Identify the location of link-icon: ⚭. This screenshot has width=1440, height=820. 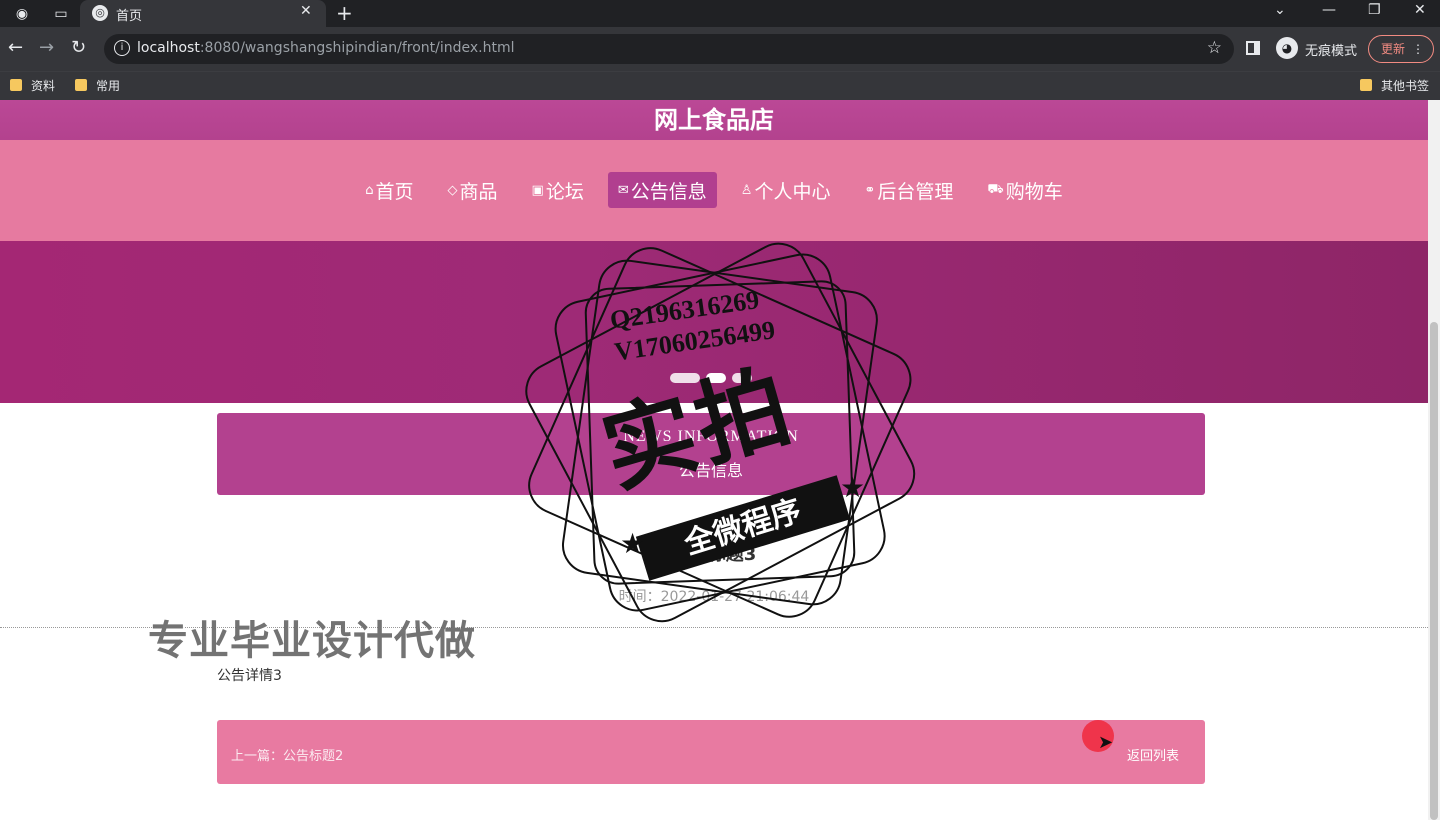
(870, 190).